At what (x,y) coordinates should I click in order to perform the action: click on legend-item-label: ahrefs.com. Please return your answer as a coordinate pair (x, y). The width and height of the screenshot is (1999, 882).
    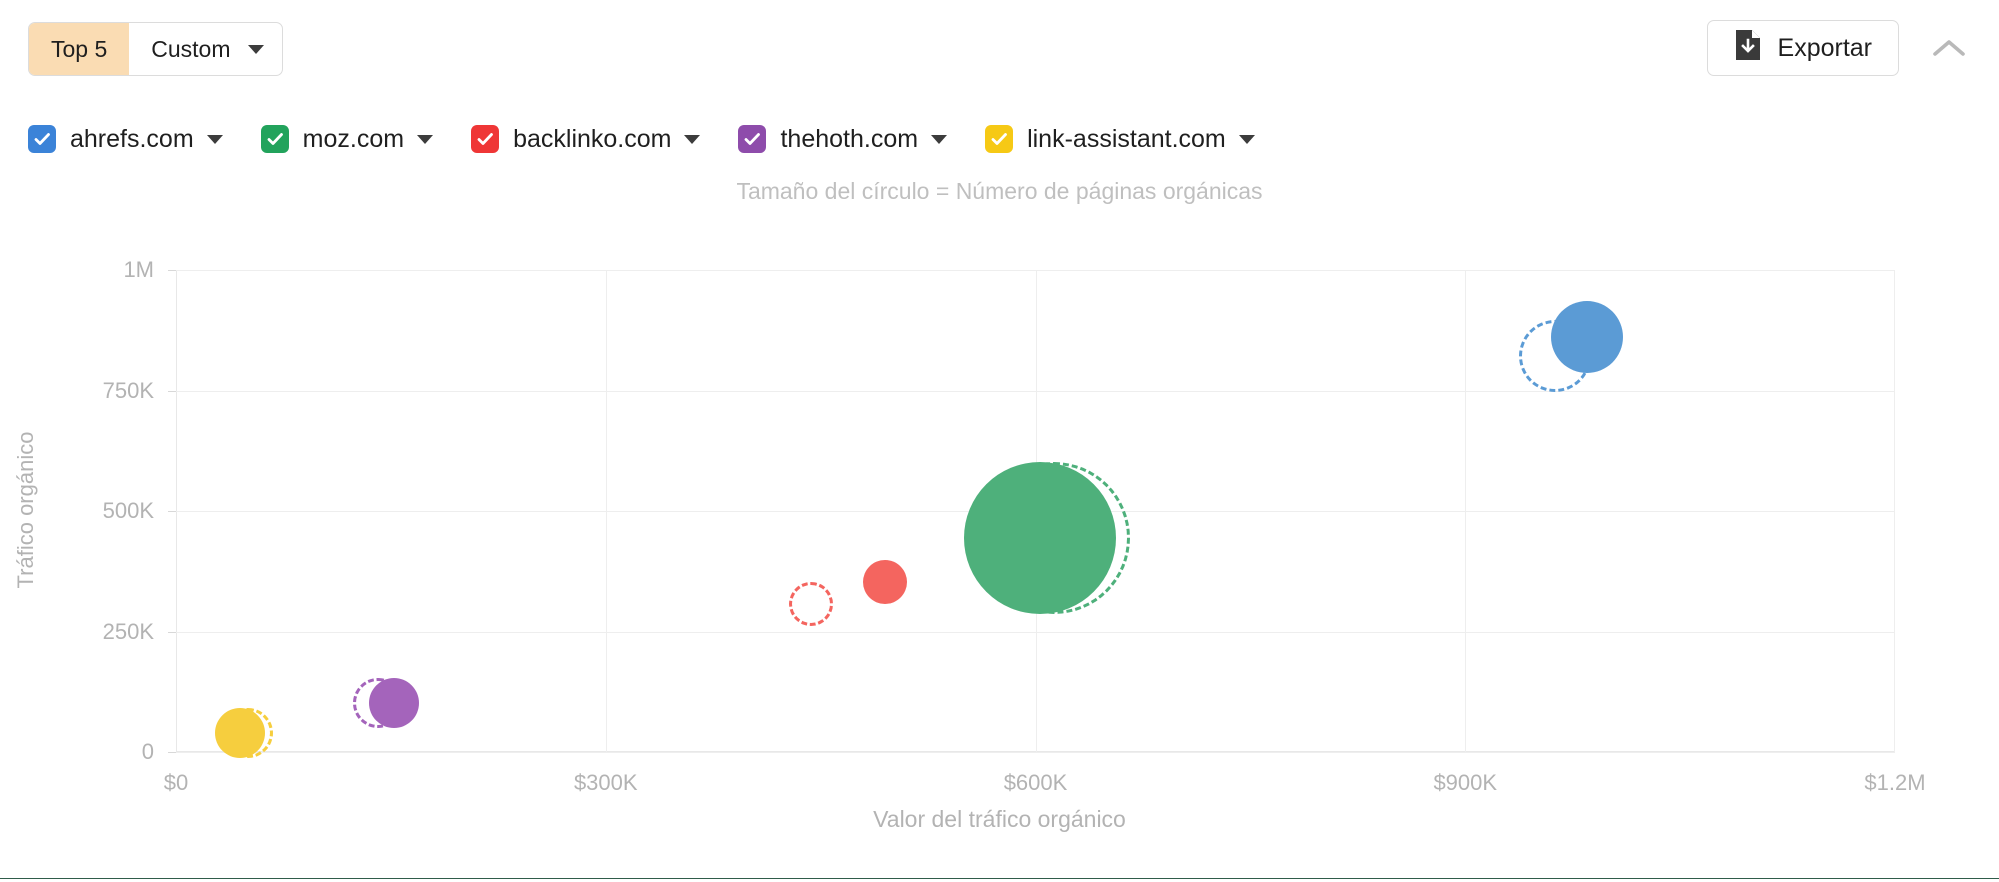
    Looking at the image, I should click on (132, 138).